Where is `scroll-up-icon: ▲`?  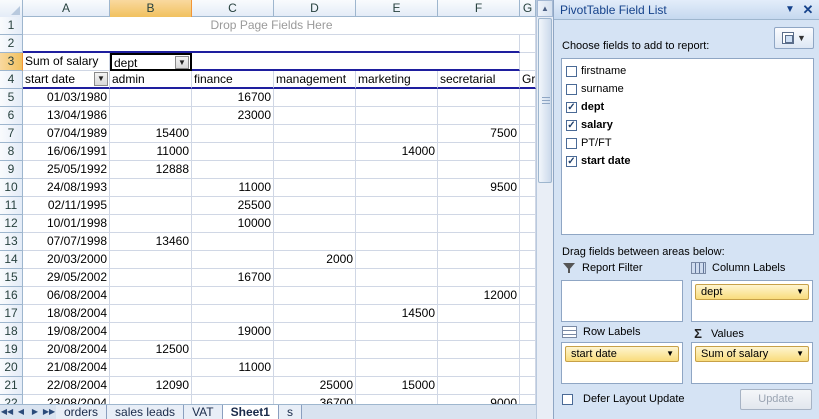
scroll-up-icon: ▲ is located at coordinates (545, 8).